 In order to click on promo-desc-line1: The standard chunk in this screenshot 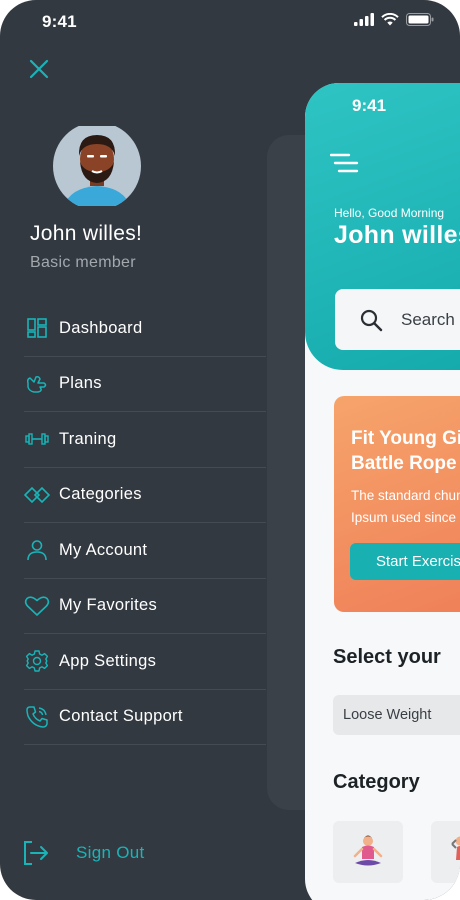, I will do `click(405, 495)`.